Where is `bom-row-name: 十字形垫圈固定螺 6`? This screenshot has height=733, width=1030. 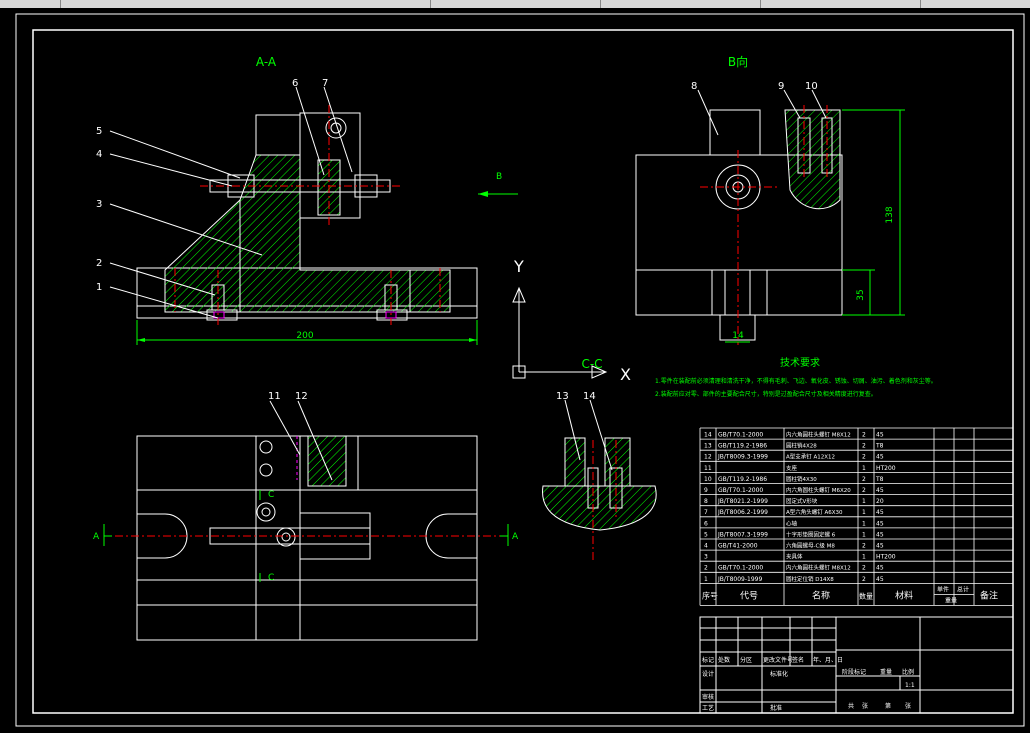 bom-row-name: 十字形垫圈固定螺 6 is located at coordinates (811, 534).